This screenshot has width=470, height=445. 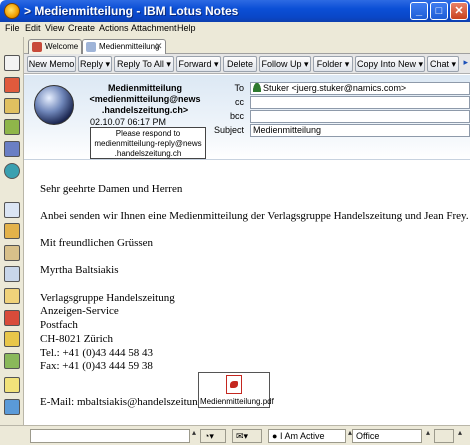 What do you see at coordinates (329, 64) in the screenshot?
I see `button-label: Folder` at bounding box center [329, 64].